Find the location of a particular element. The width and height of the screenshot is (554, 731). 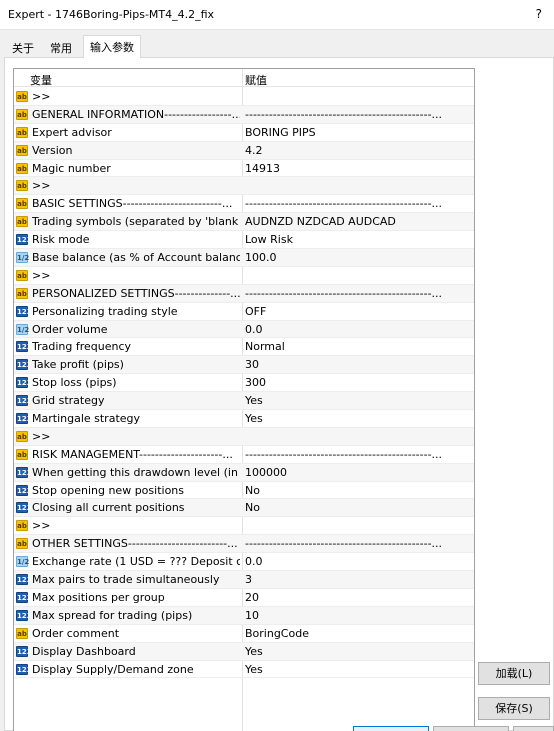

parameter-value: 14913 is located at coordinates (359, 168).